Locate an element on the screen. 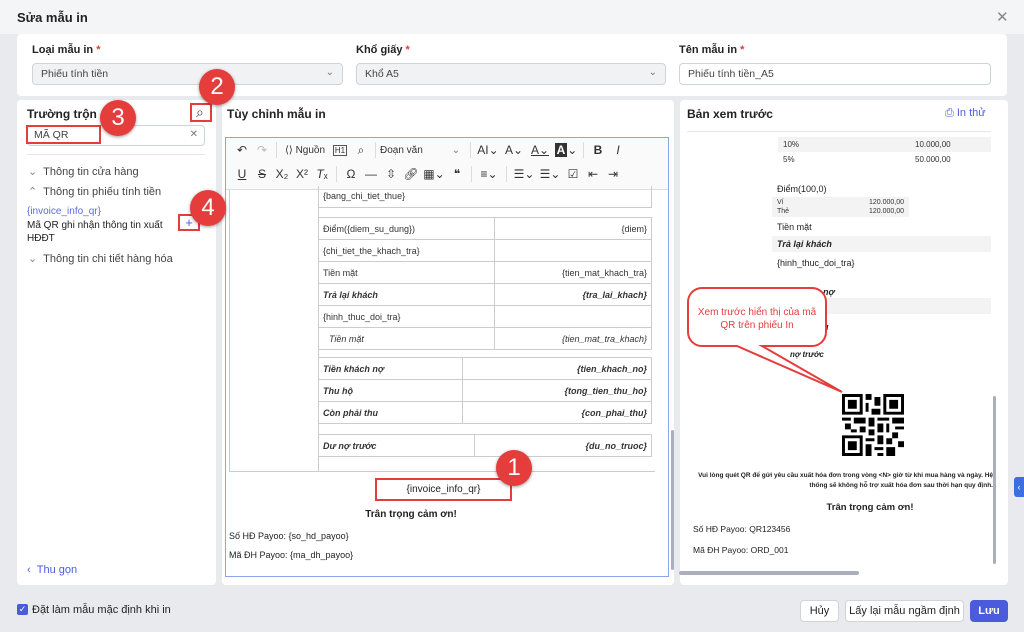 This screenshot has width=1024, height=632. indent-icon: ⇥ is located at coordinates (613, 174).